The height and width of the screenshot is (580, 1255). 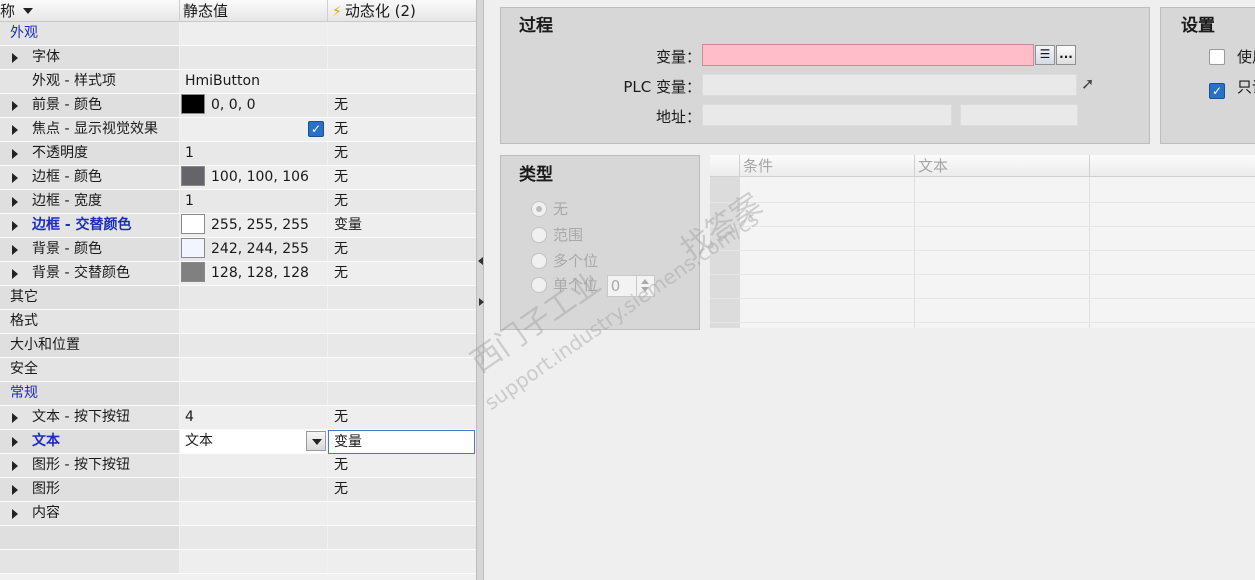 I want to click on property-name, so click(x=89, y=537).